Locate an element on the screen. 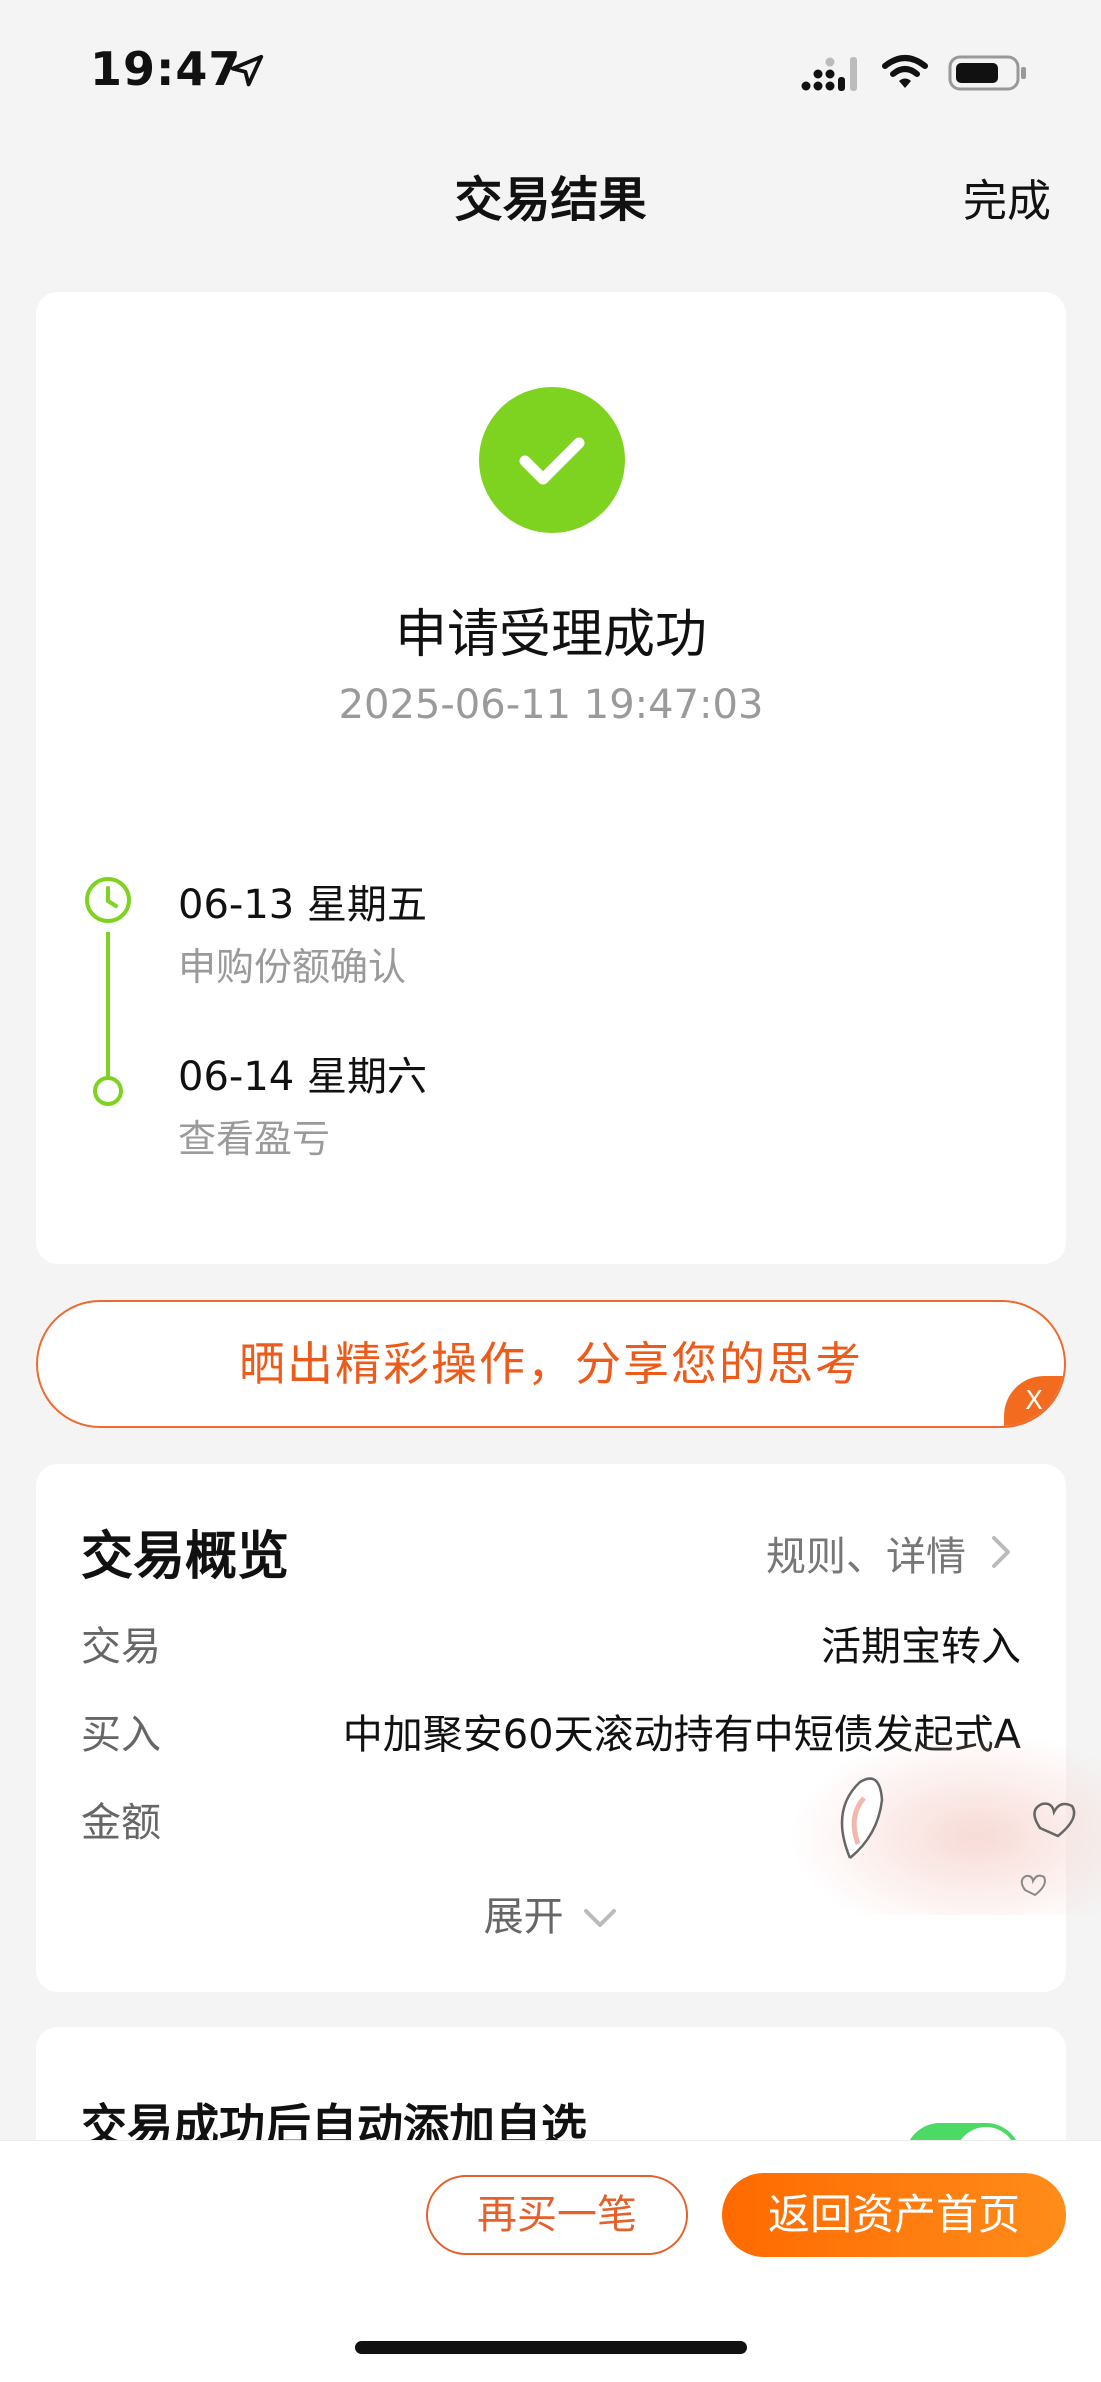 This screenshot has width=1101, height=2382. result-timestamp: 2025-06-11 19:47:03 is located at coordinates (551, 705).